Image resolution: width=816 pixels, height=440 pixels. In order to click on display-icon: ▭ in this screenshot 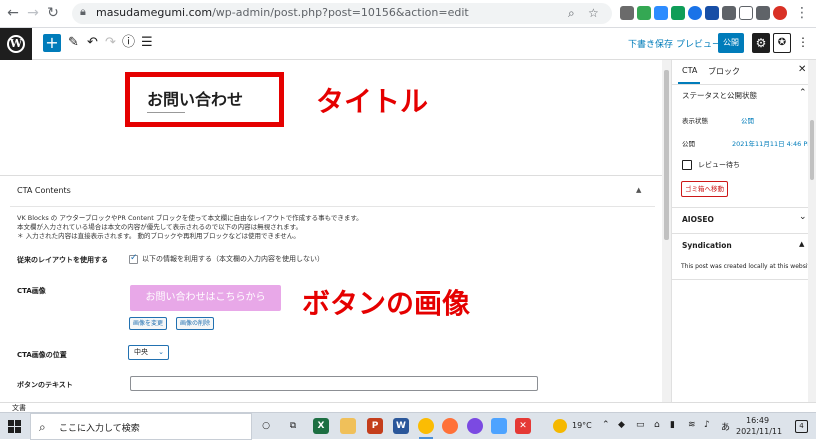, I will do `click(640, 425)`.